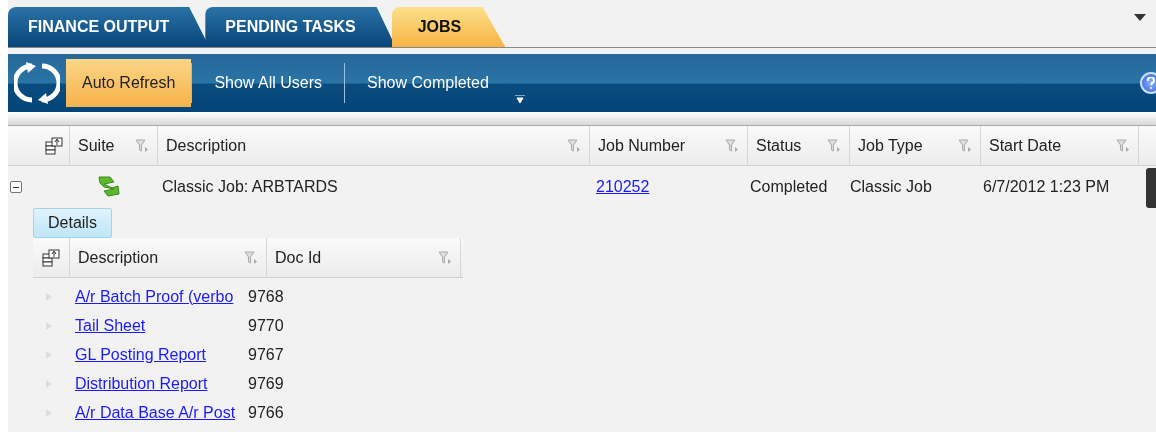  What do you see at coordinates (789, 187) in the screenshot?
I see `table-cell-text: Completed` at bounding box center [789, 187].